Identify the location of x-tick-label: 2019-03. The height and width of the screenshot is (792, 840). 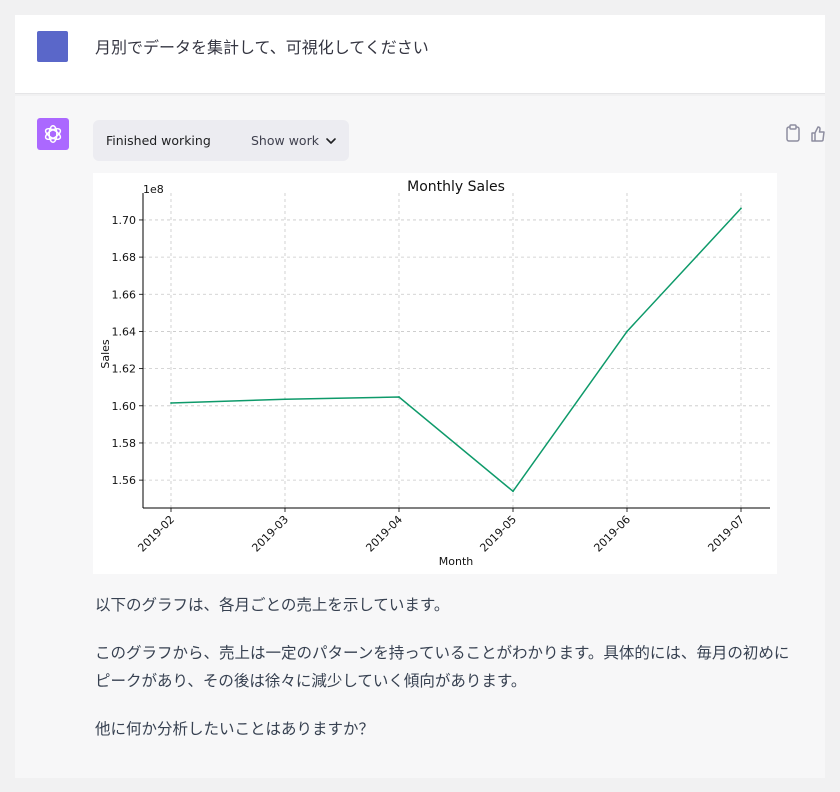
(270, 534).